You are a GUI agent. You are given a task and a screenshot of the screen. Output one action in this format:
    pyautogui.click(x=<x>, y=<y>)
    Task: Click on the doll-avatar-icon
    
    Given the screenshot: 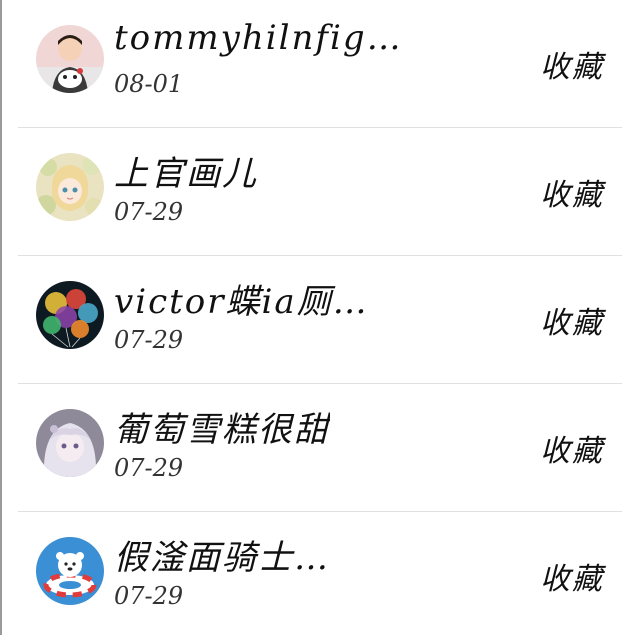 What is the action you would take?
    pyautogui.click(x=70, y=187)
    